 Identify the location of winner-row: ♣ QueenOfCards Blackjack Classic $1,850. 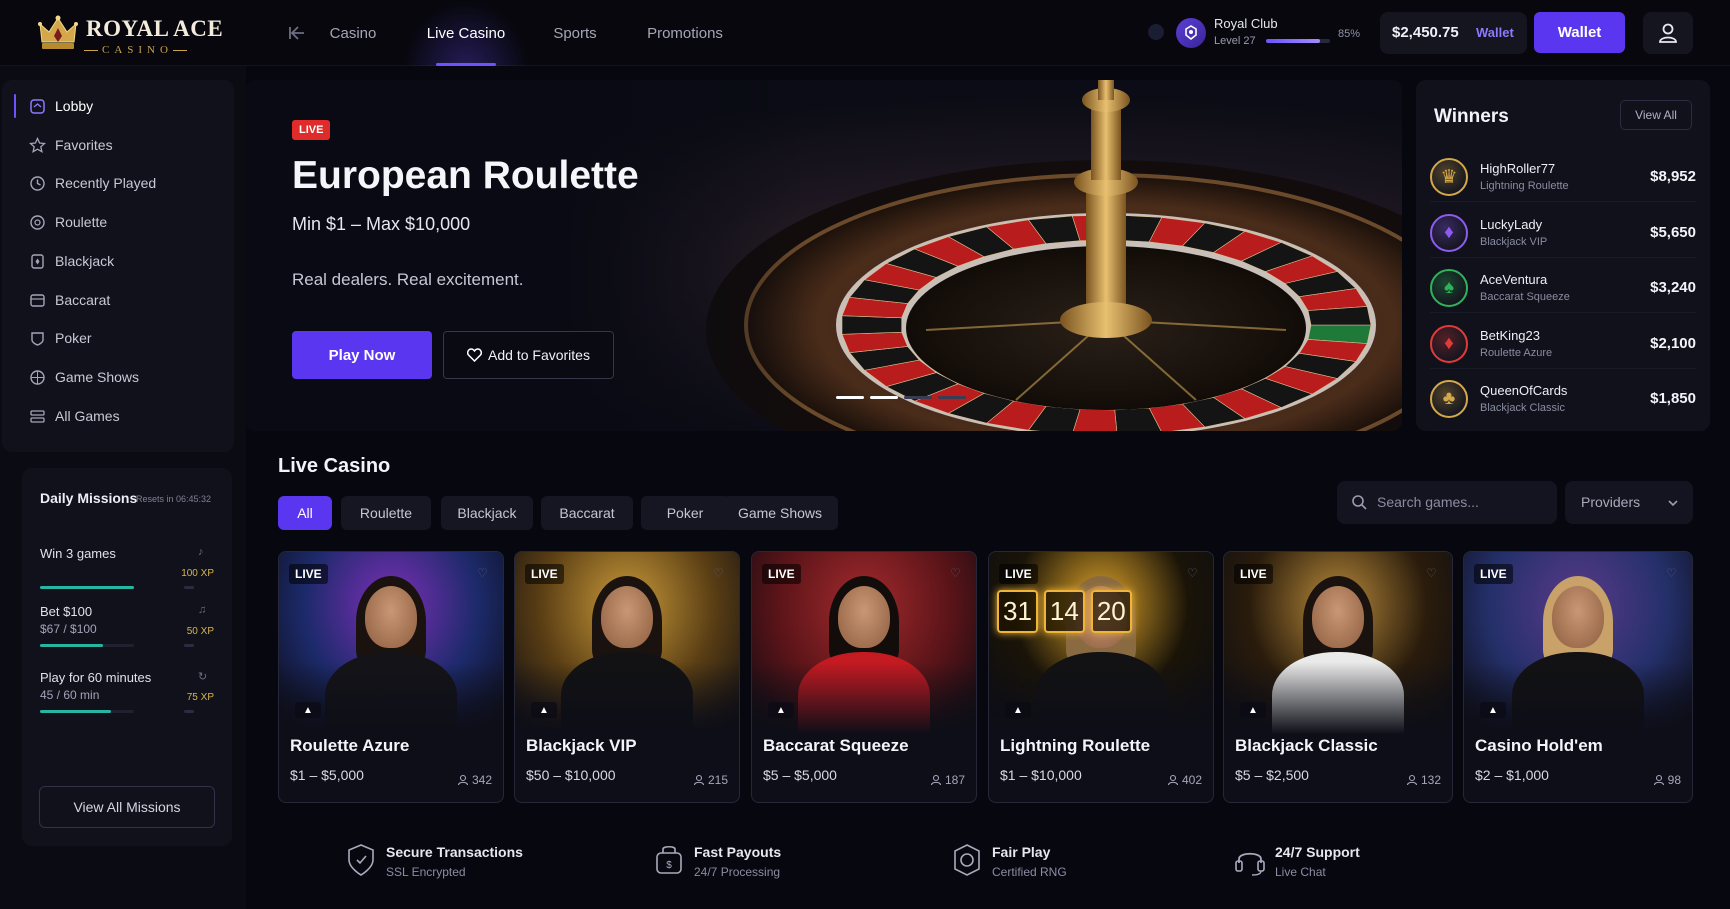
(1563, 398).